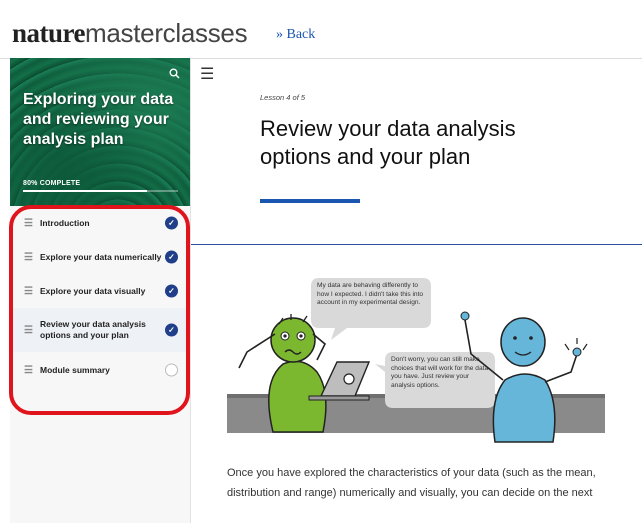  What do you see at coordinates (85, 191) in the screenshot?
I see `progress-fill` at bounding box center [85, 191].